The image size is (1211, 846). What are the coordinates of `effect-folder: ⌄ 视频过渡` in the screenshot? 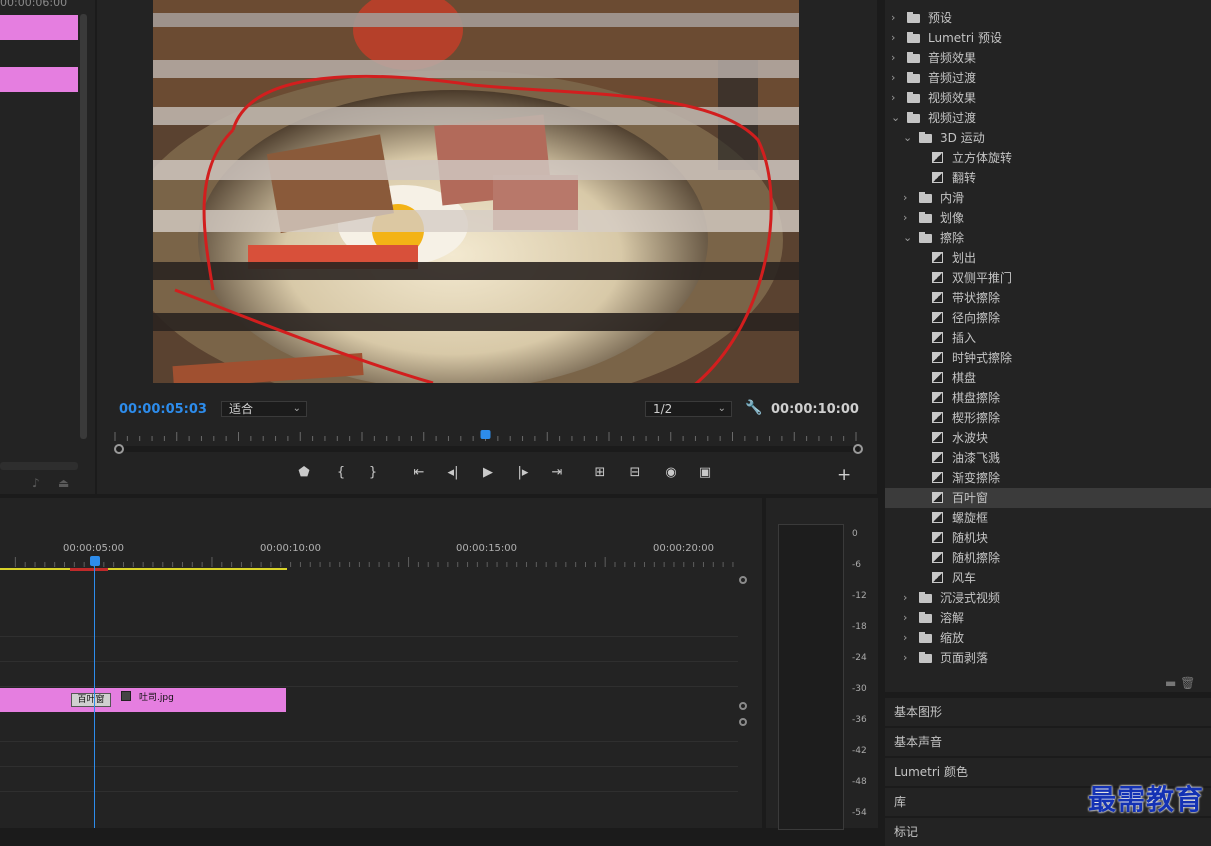 It's located at (1048, 118).